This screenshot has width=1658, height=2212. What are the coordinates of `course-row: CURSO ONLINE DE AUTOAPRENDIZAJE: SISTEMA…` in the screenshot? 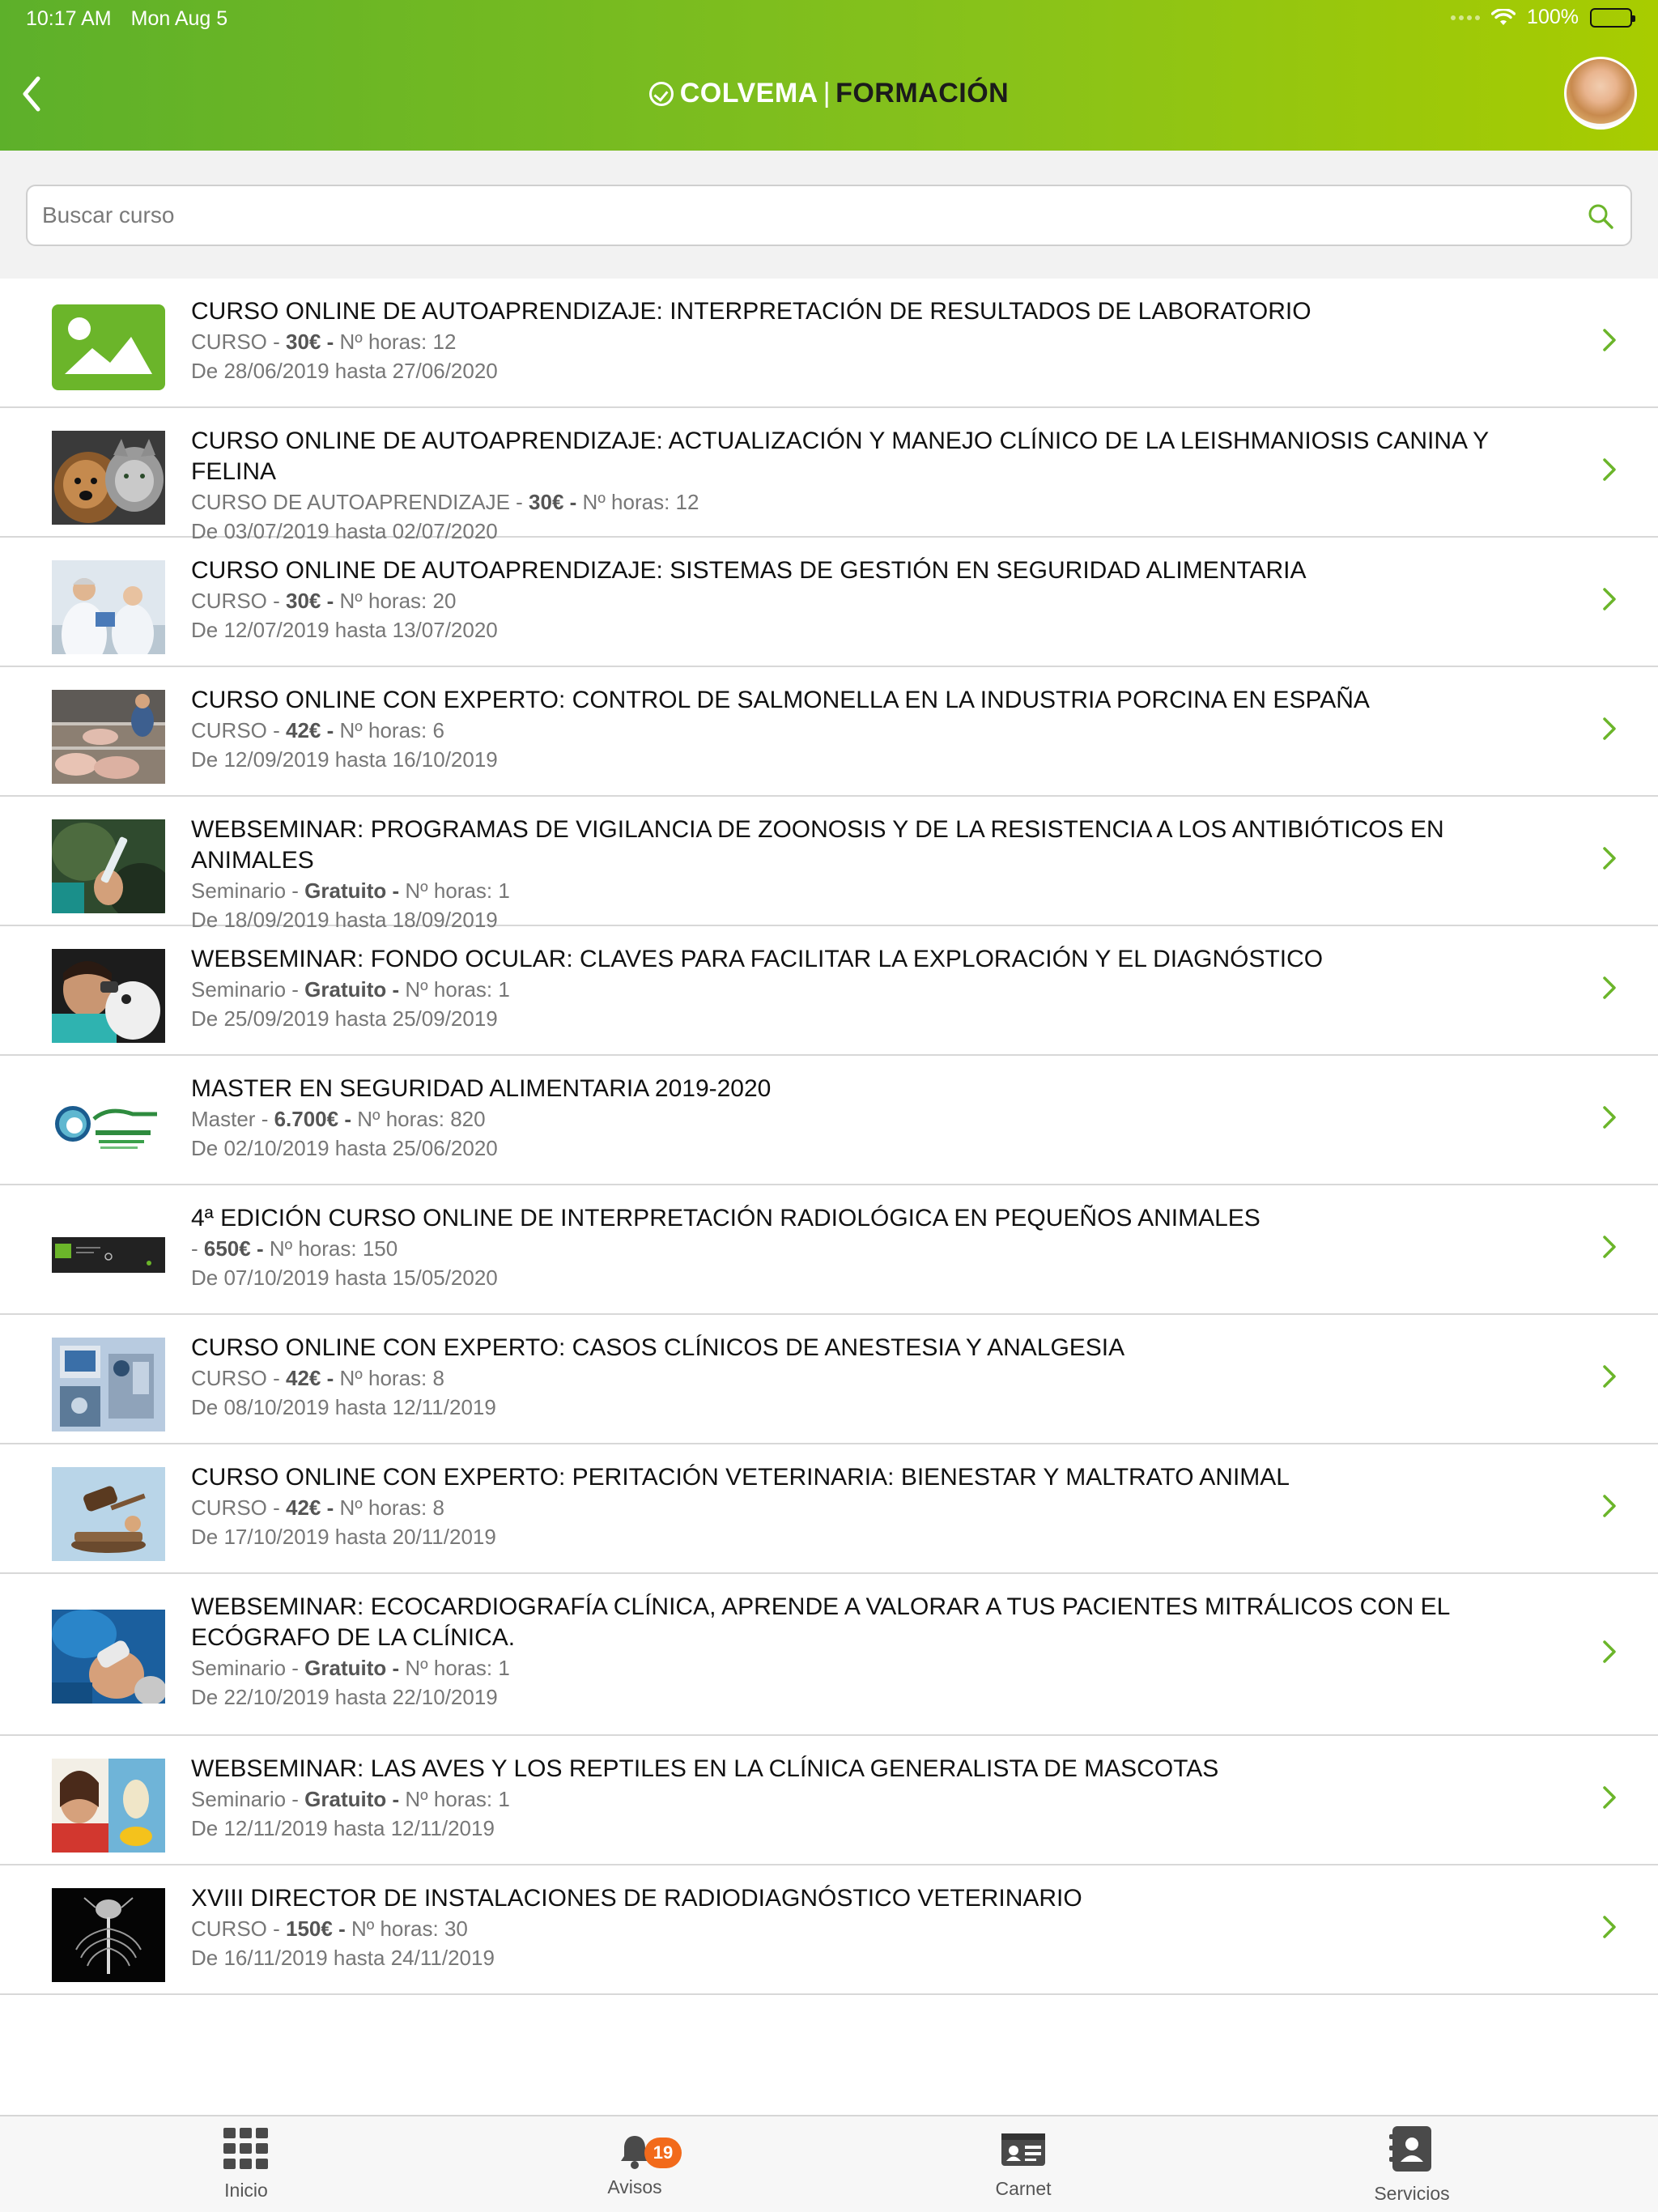 It's located at (829, 602).